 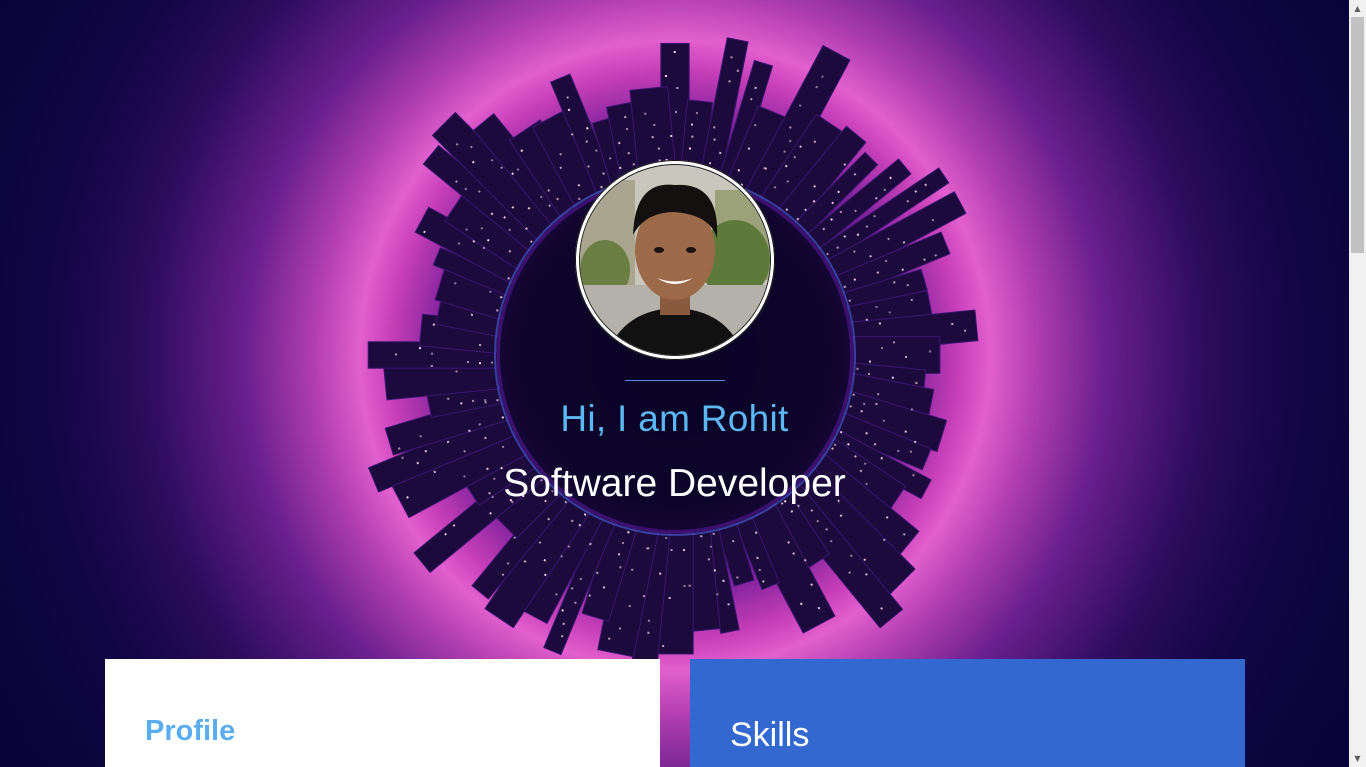 What do you see at coordinates (1357, 758) in the screenshot?
I see `scroll-down-arrow-icon: ▼` at bounding box center [1357, 758].